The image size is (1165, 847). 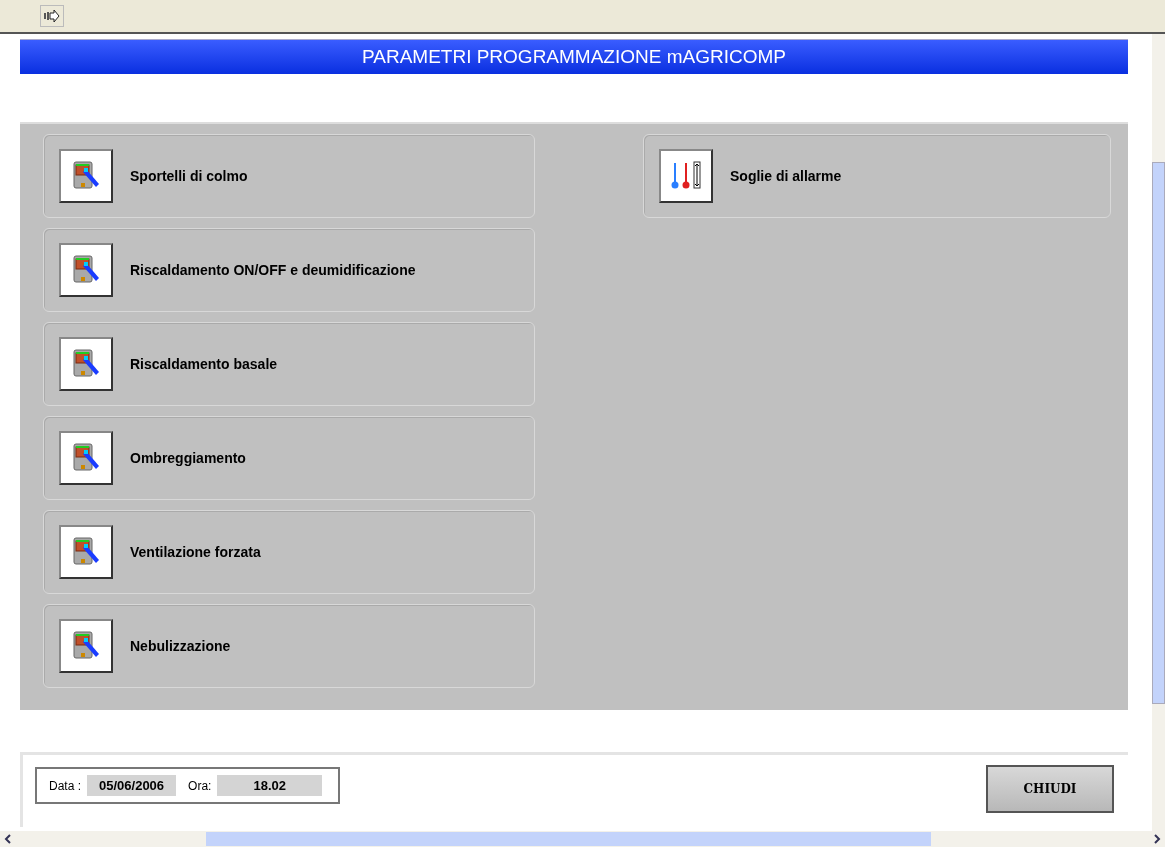 What do you see at coordinates (273, 270) in the screenshot?
I see `item-label: Riscaldamento ON/OFF e deumidificazione` at bounding box center [273, 270].